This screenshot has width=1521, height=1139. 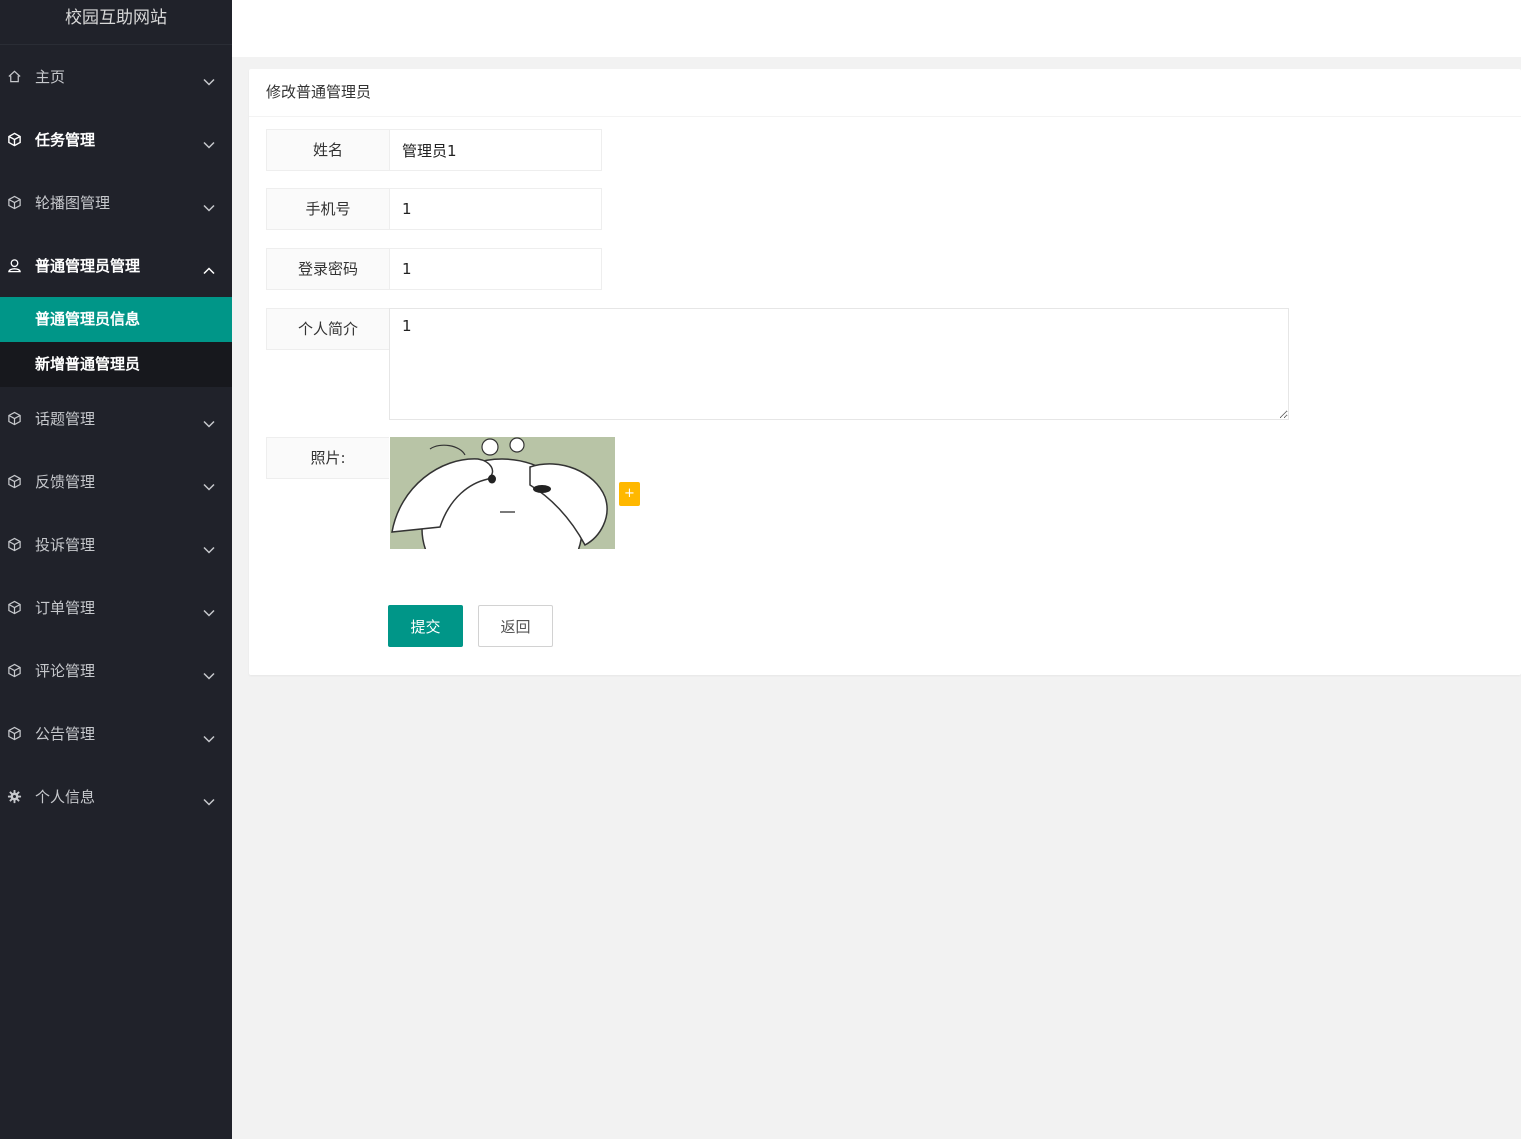 What do you see at coordinates (14, 265) in the screenshot?
I see `user-icon` at bounding box center [14, 265].